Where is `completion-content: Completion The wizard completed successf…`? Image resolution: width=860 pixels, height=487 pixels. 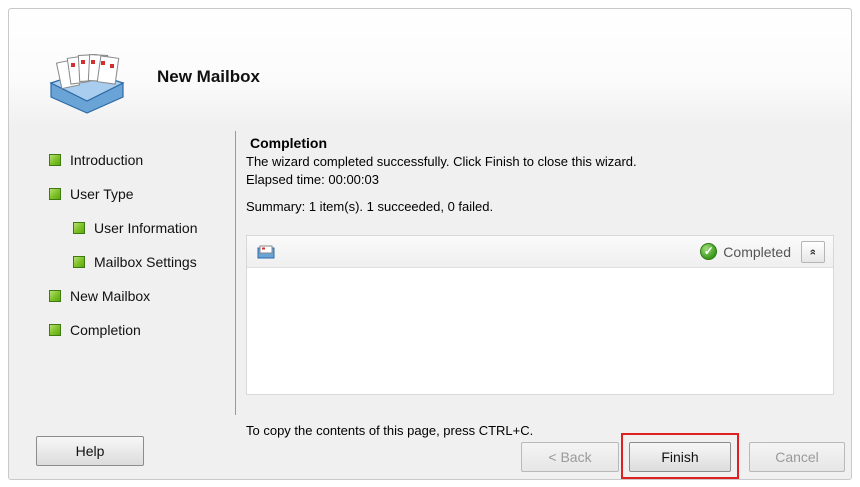
completion-content: Completion The wizard completed successf… is located at coordinates (546, 174).